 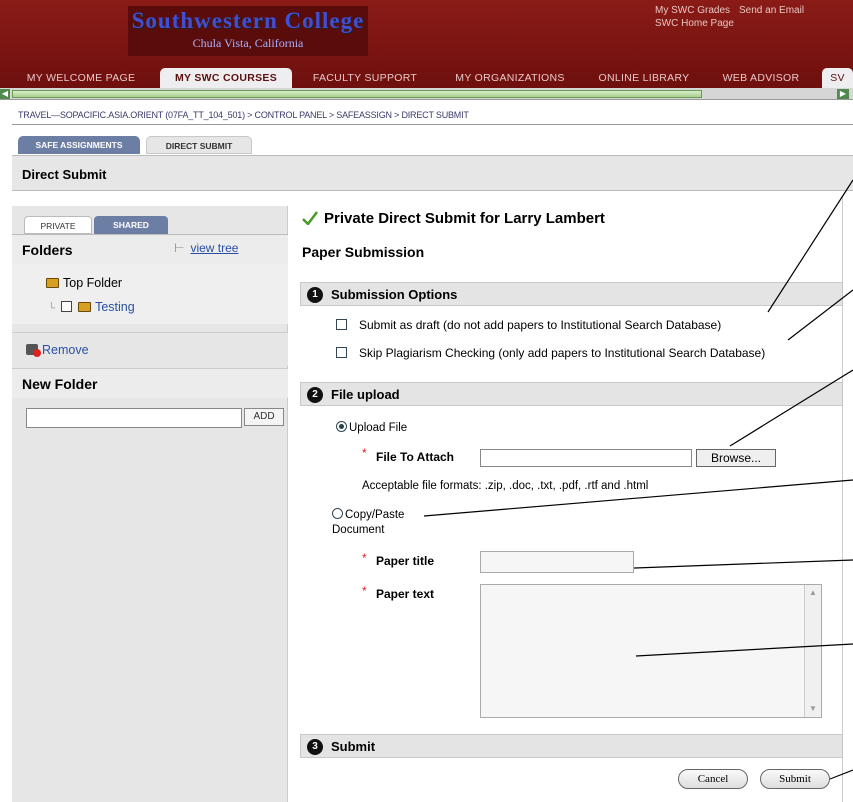 I want to click on scroll-down-icon: ▼, so click(x=813, y=709).